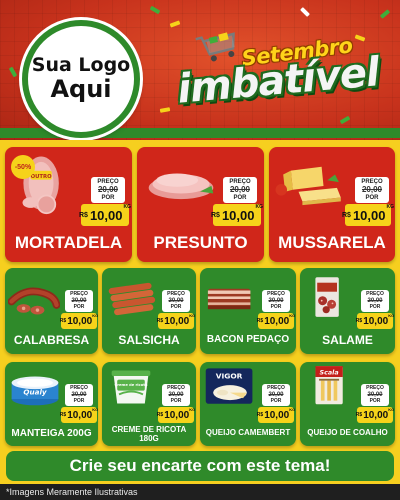 This screenshot has height=500, width=400. Describe the element at coordinates (200, 492) in the screenshot. I see `disclaimer-text: *Imagens Meramente Ilustrativas` at that location.